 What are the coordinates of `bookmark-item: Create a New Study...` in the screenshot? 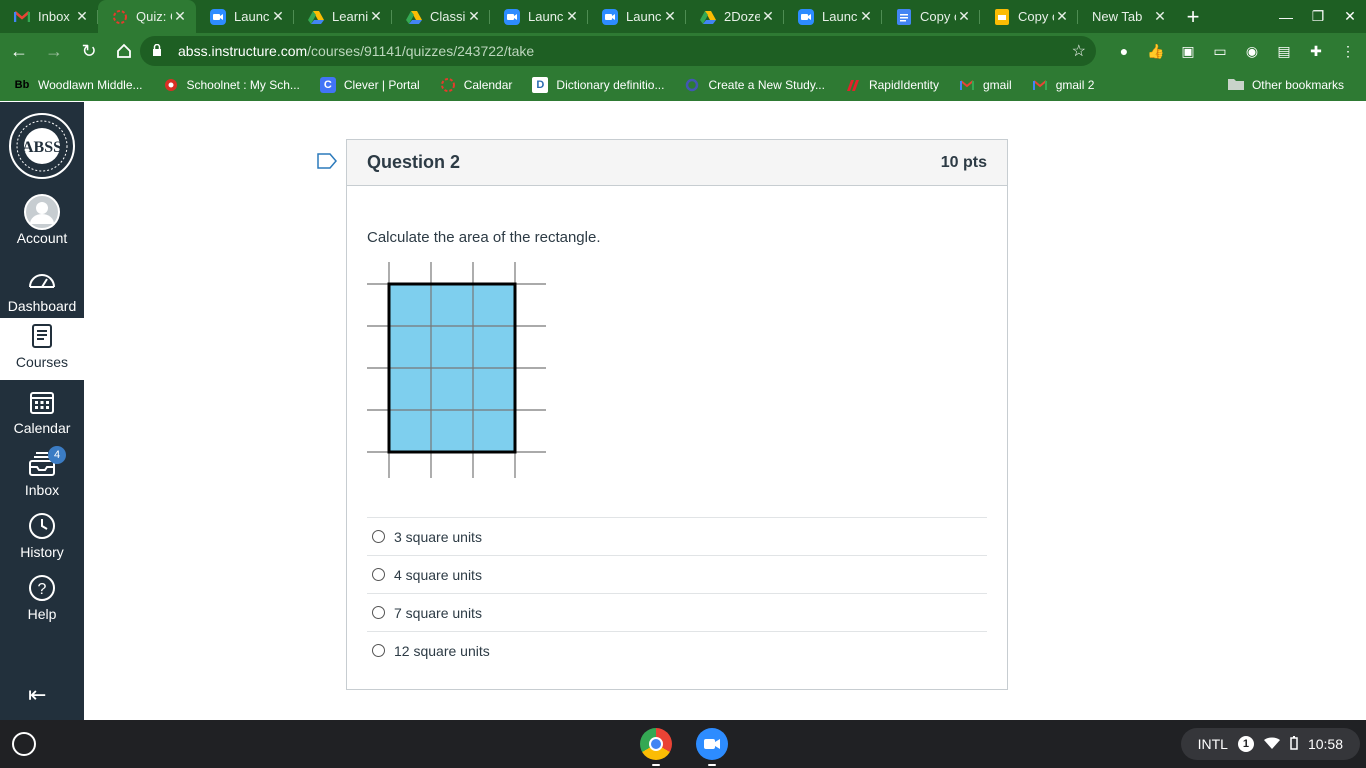 It's located at (754, 85).